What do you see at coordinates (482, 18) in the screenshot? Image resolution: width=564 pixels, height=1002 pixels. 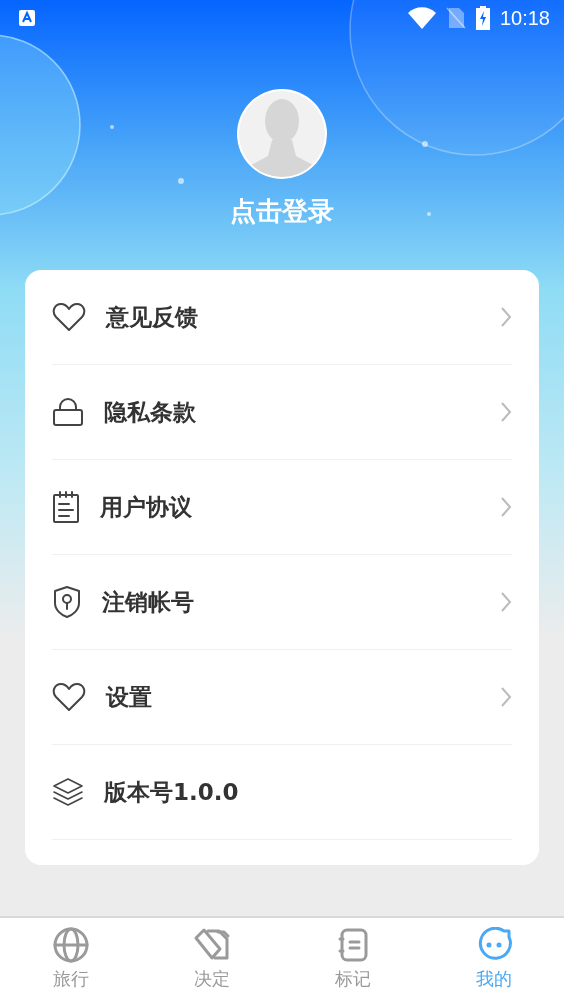 I see `battery-charging-icon` at bounding box center [482, 18].